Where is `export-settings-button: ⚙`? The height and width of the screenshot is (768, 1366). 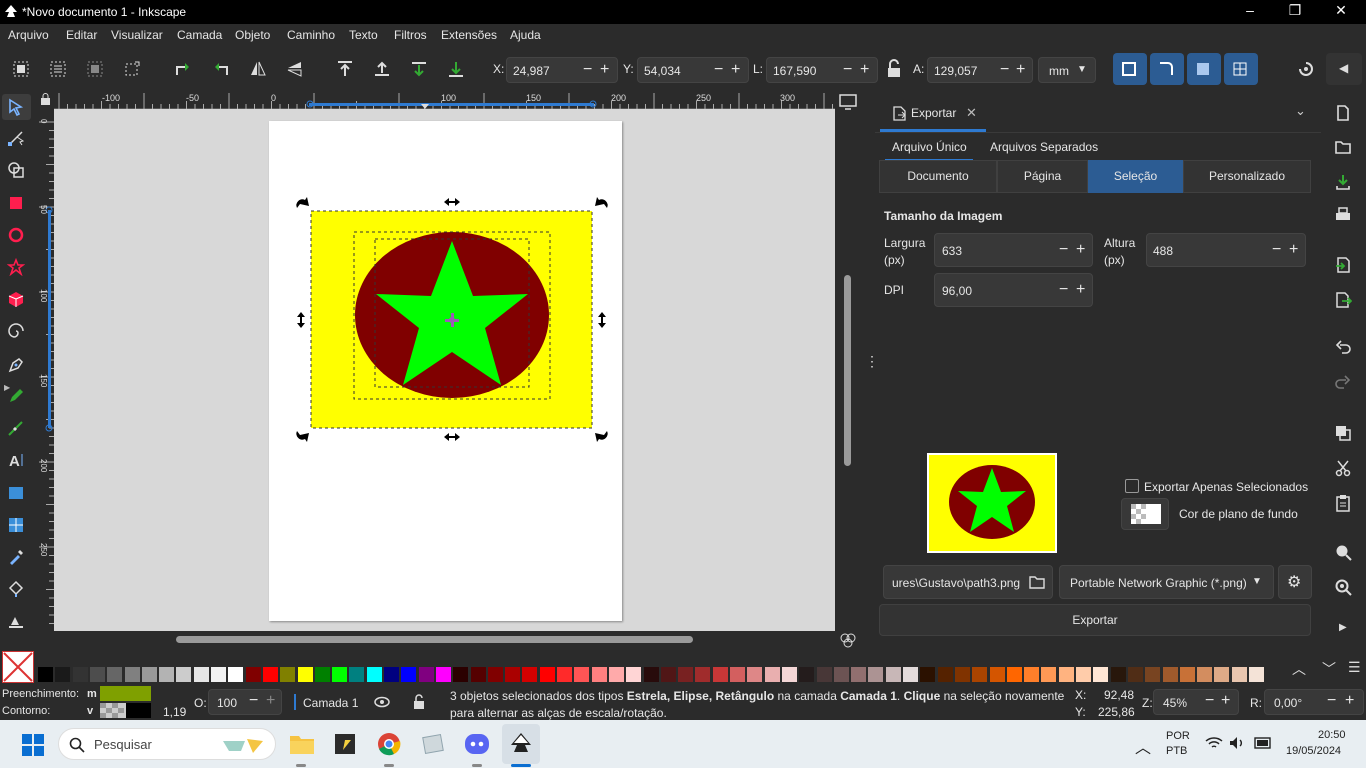 export-settings-button: ⚙ is located at coordinates (1295, 582).